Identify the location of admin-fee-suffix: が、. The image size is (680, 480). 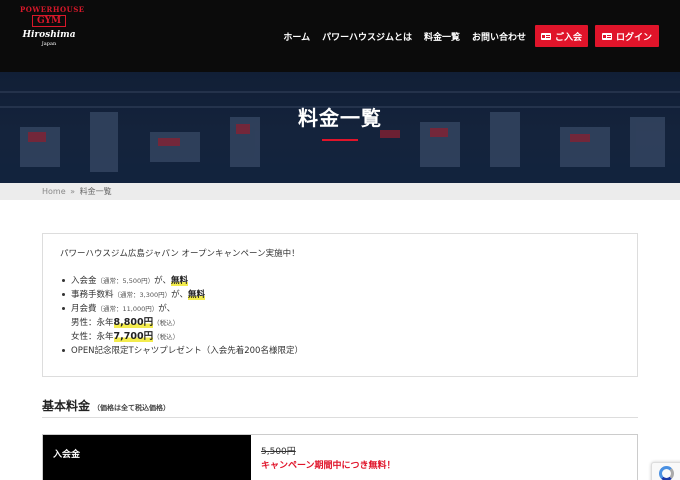
(179, 295).